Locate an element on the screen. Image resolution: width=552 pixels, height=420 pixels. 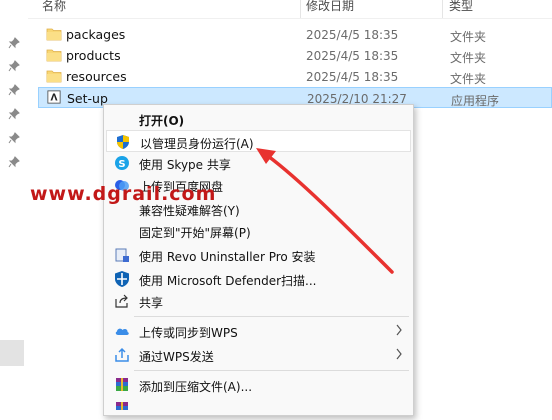
wps-cloud-icon is located at coordinates (122, 331).